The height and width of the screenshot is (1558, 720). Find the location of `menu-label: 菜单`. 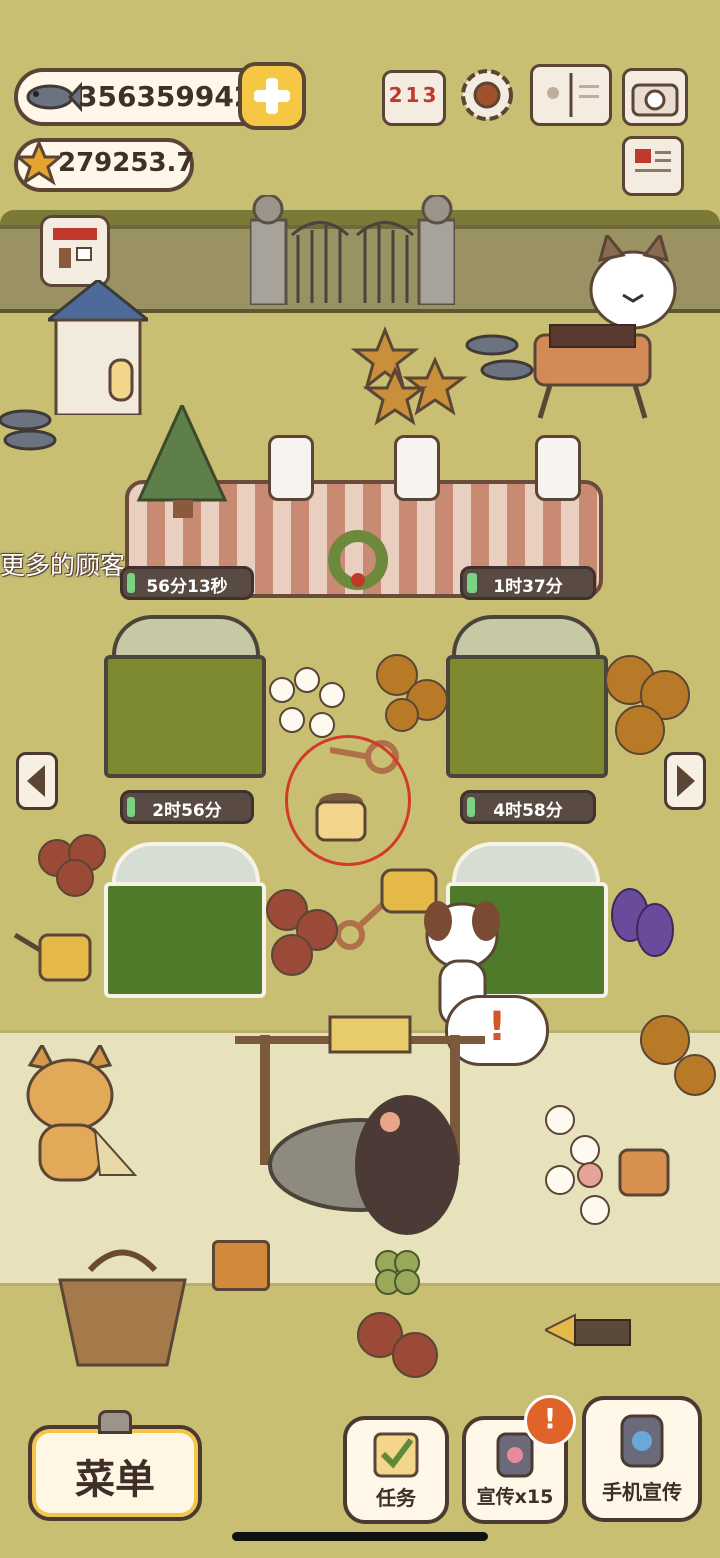

menu-label: 菜单 is located at coordinates (115, 1480).